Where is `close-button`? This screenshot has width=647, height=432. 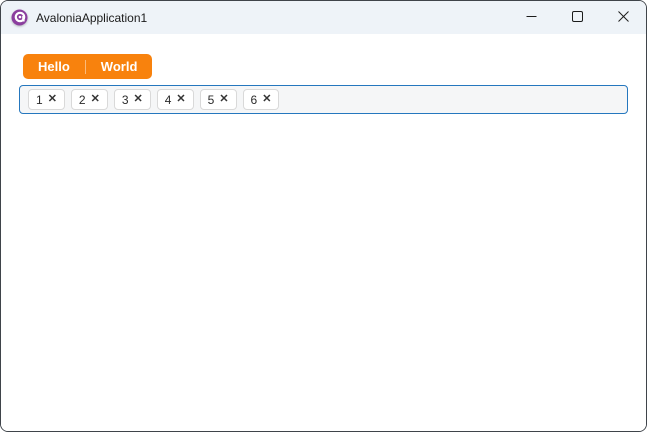
close-button is located at coordinates (623, 17).